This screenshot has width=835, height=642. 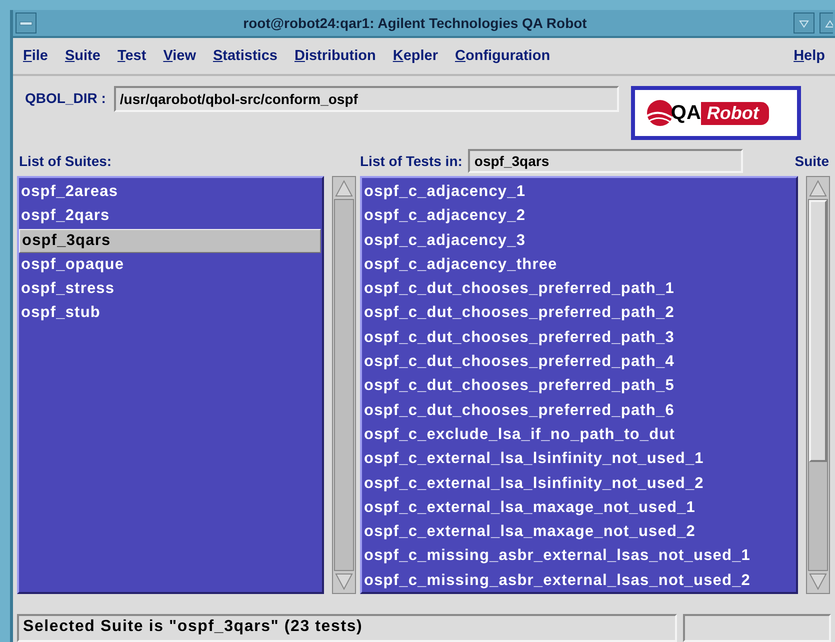 I want to click on menu-item: Distribution, so click(x=335, y=56).